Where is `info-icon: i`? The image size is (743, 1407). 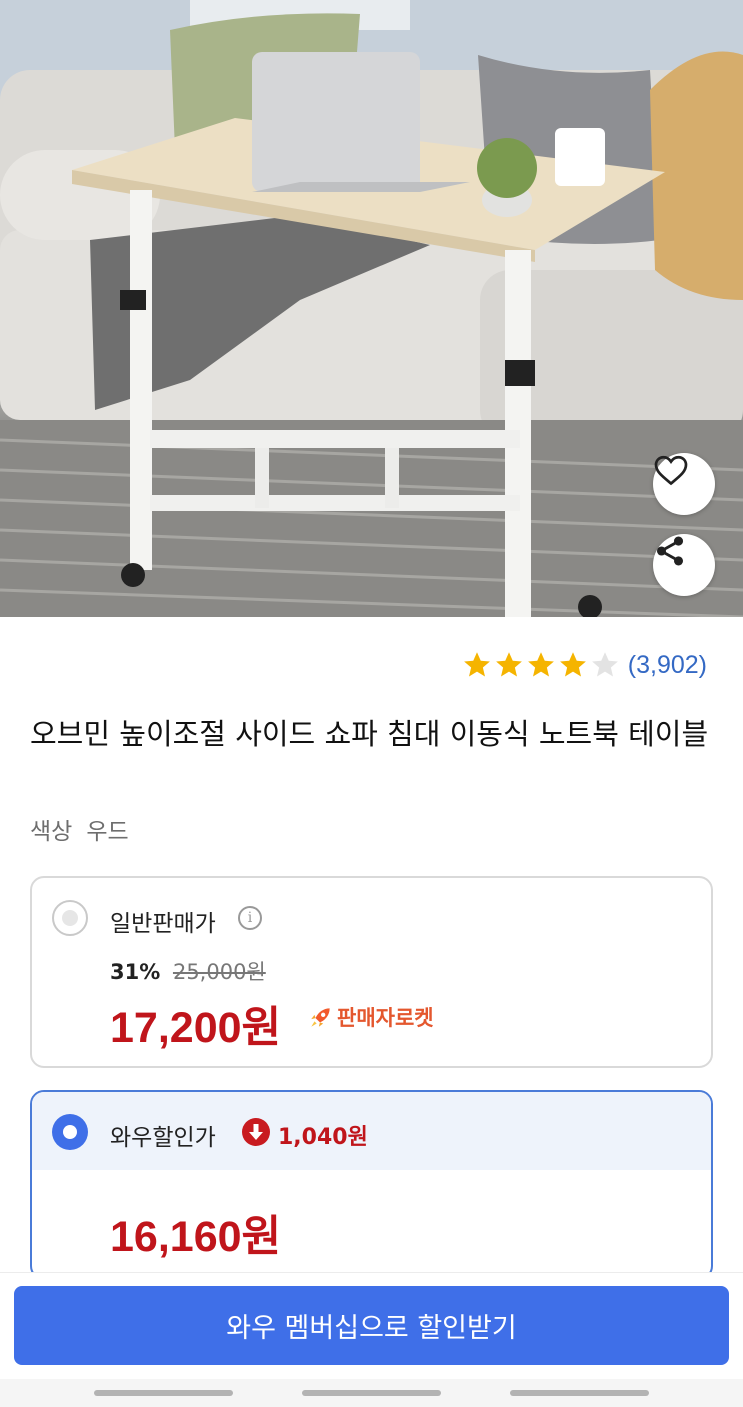 info-icon: i is located at coordinates (250, 918).